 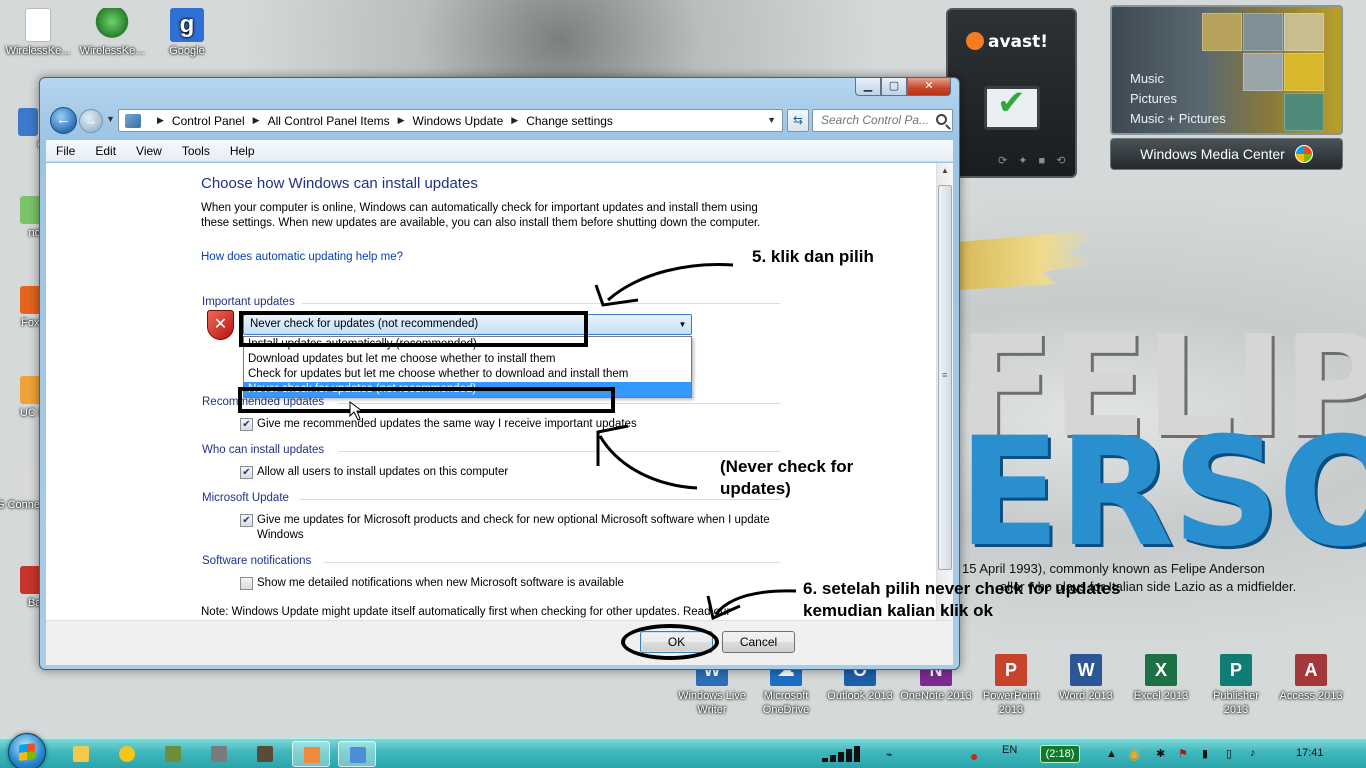 What do you see at coordinates (220, 325) in the screenshot?
I see `security-shield-icon: ✕` at bounding box center [220, 325].